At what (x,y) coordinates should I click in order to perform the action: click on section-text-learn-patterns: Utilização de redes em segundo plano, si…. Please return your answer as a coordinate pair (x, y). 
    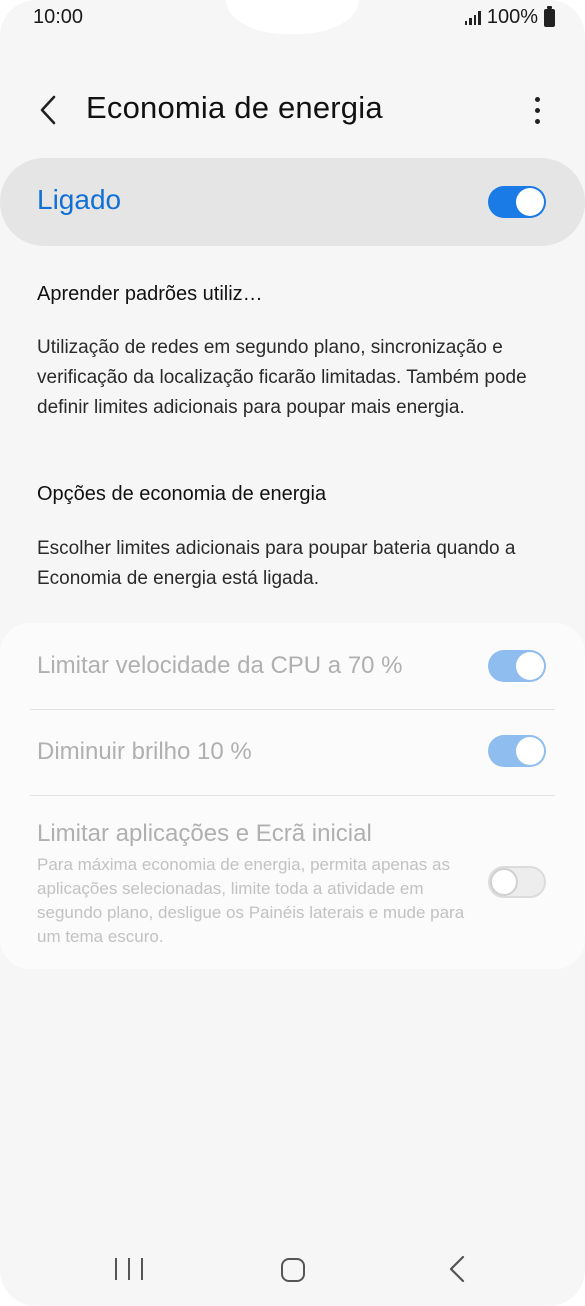
    Looking at the image, I should click on (282, 377).